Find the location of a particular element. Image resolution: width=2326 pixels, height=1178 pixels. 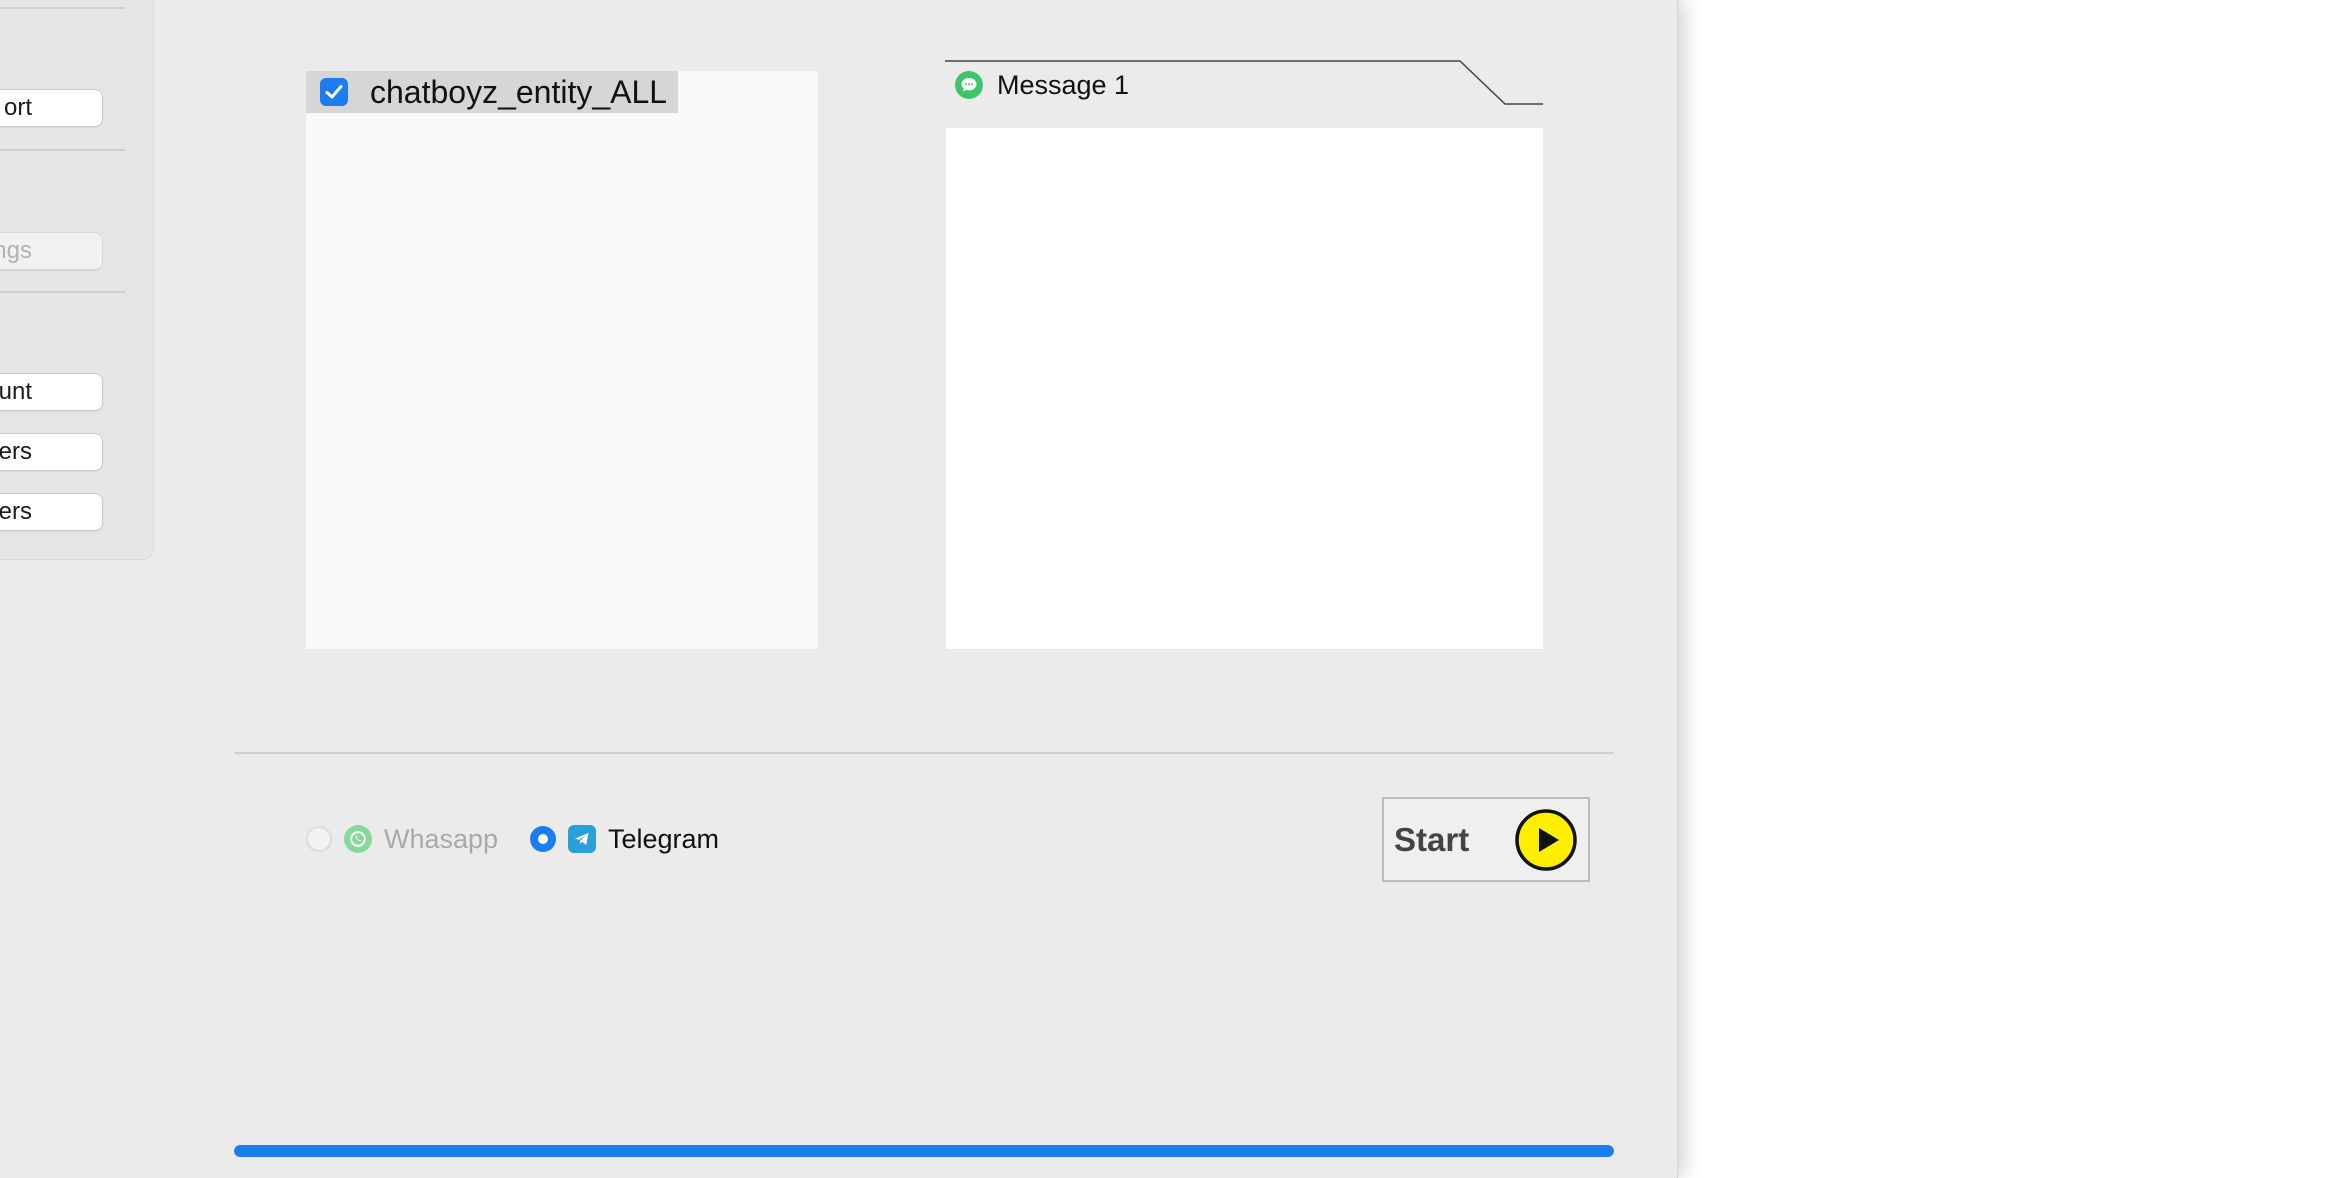

whatsapp-label: Whasapp is located at coordinates (441, 838).